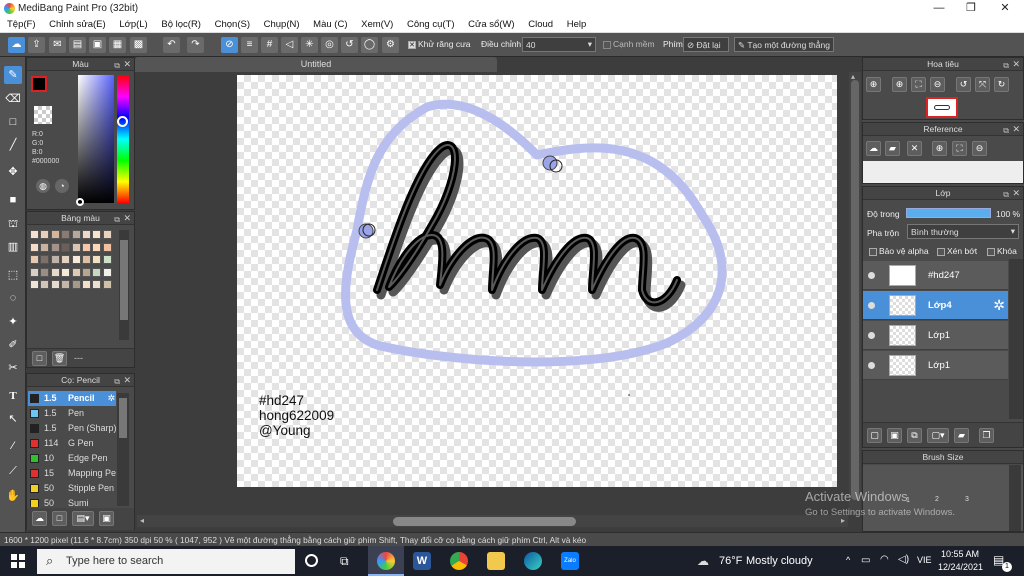 The image size is (1024, 576). I want to click on hue-slider, so click(123, 139).